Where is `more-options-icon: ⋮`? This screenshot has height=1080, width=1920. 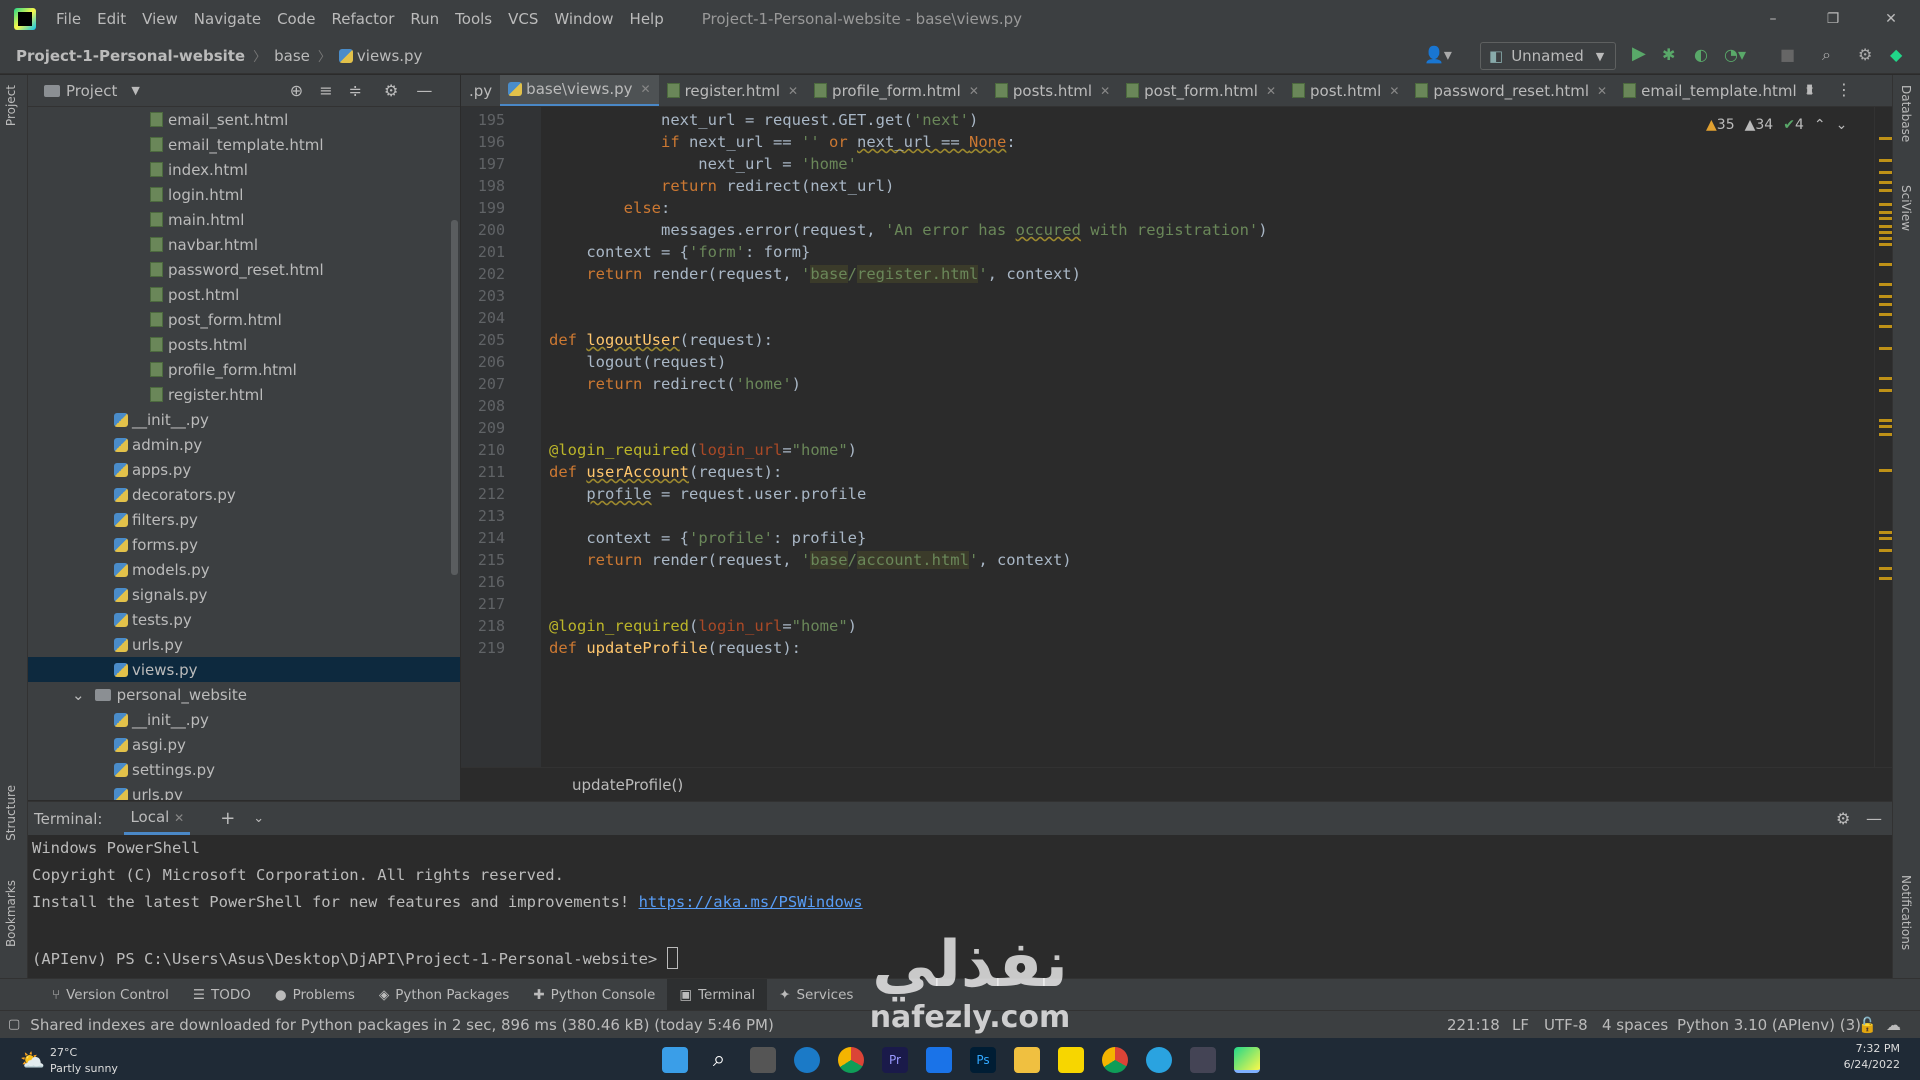
more-options-icon: ⋮ is located at coordinates (1844, 89).